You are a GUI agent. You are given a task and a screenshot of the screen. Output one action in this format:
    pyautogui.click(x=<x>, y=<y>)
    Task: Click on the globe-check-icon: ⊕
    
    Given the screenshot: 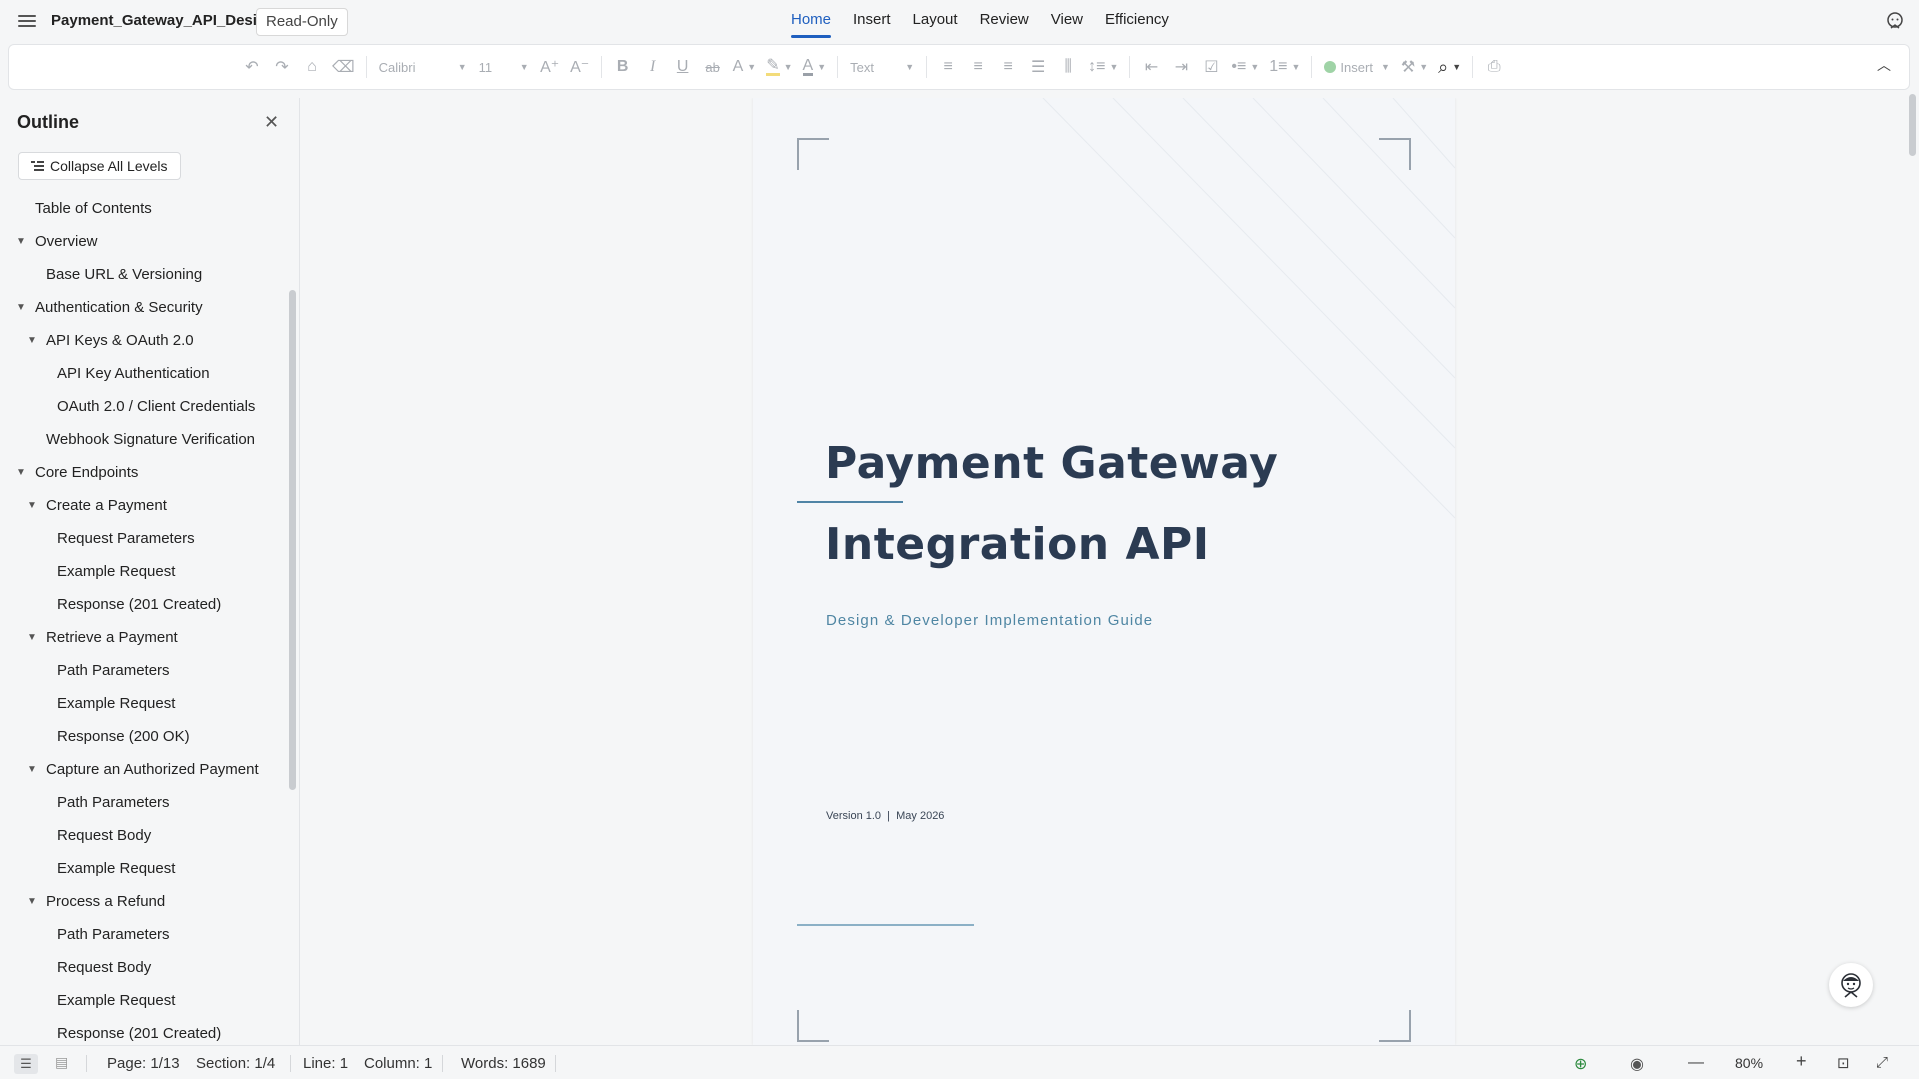 What is the action you would take?
    pyautogui.click(x=1580, y=1064)
    